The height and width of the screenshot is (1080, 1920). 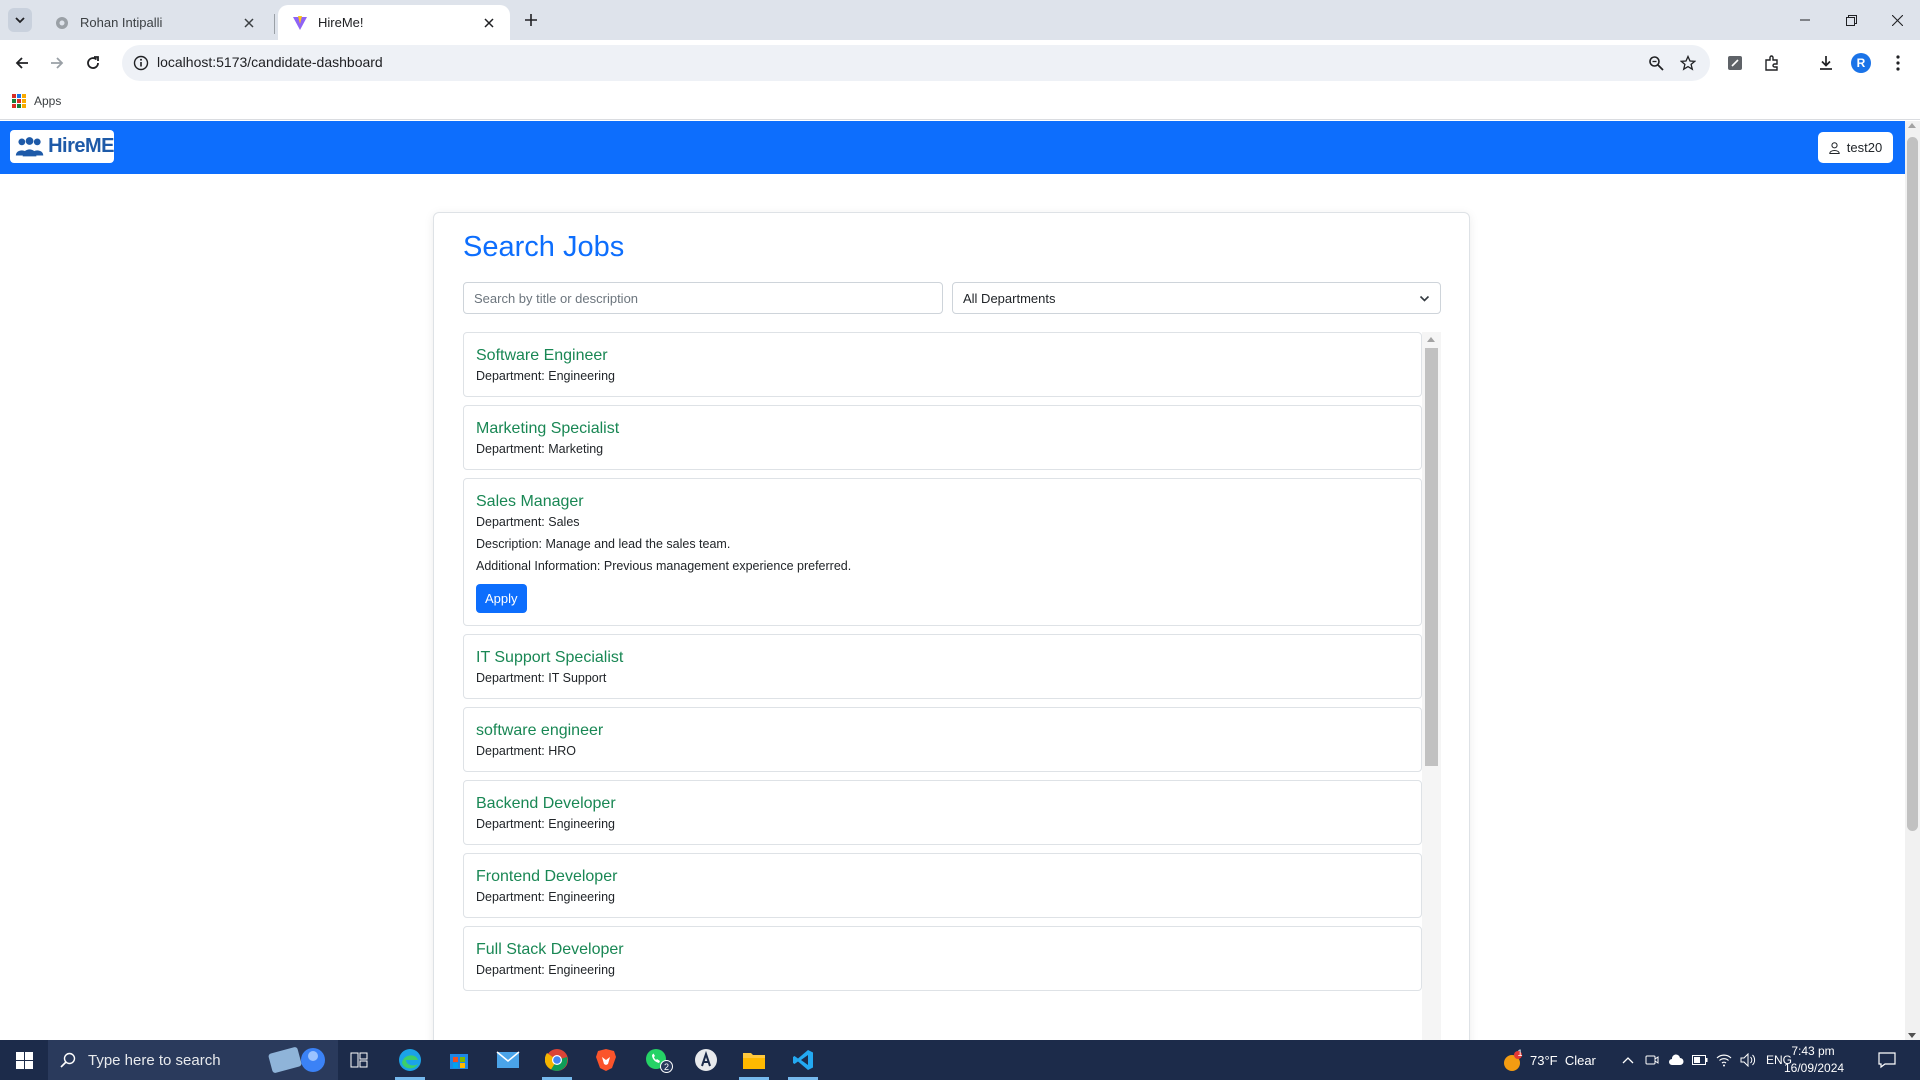 What do you see at coordinates (657, 1060) in the screenshot?
I see `taskbar-whatsapp: 2` at bounding box center [657, 1060].